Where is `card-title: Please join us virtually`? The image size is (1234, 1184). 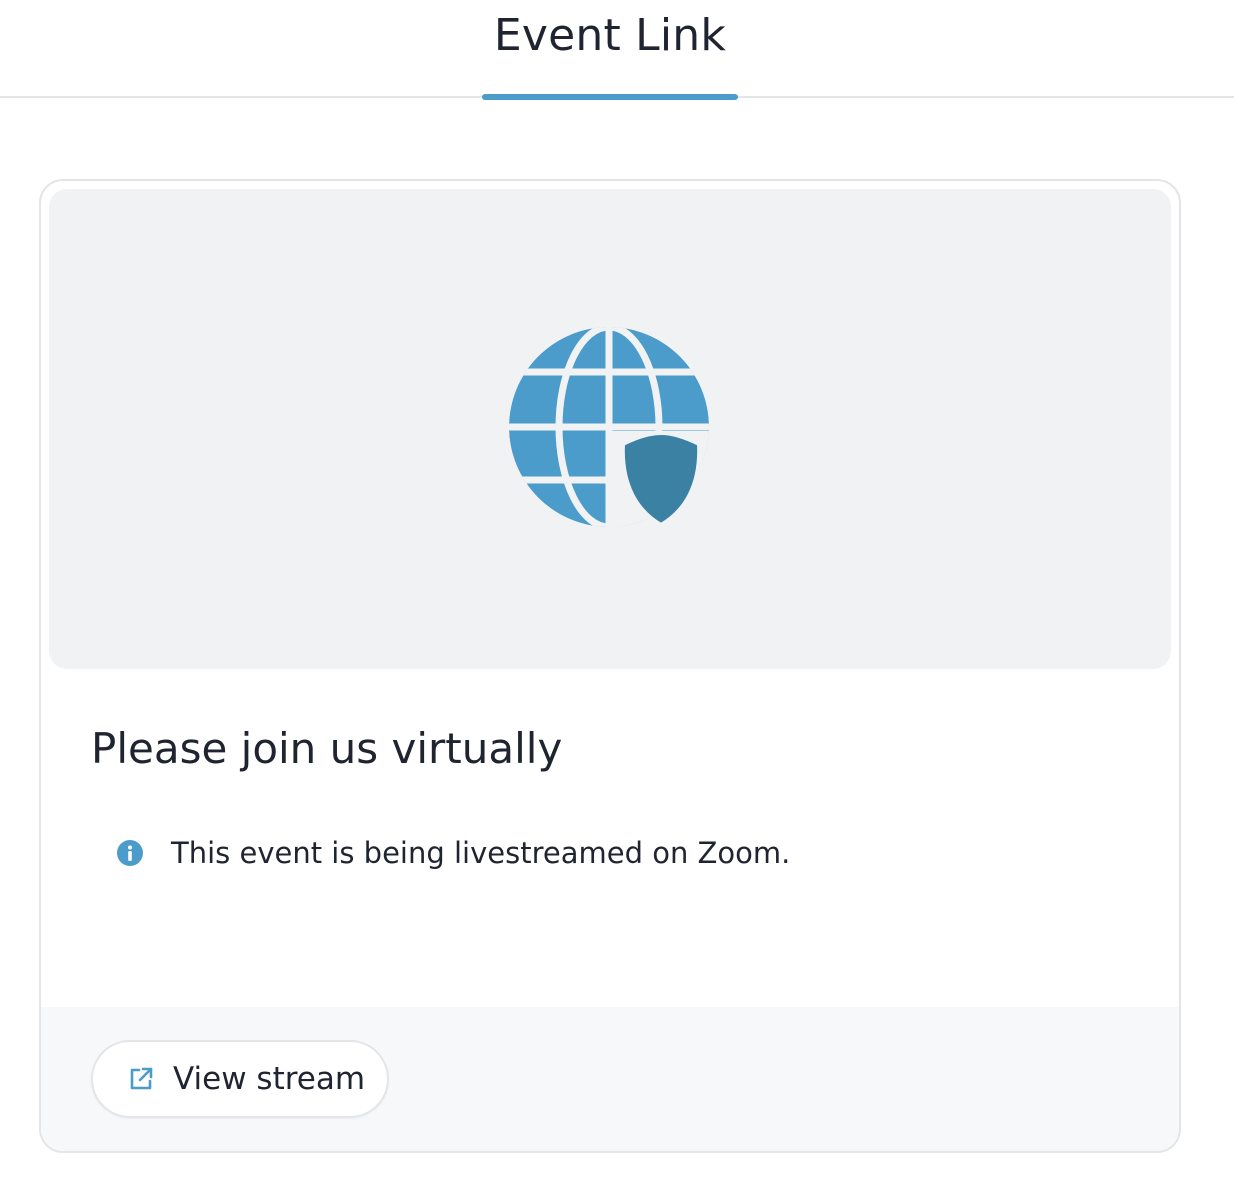 card-title: Please join us virtually is located at coordinates (327, 748).